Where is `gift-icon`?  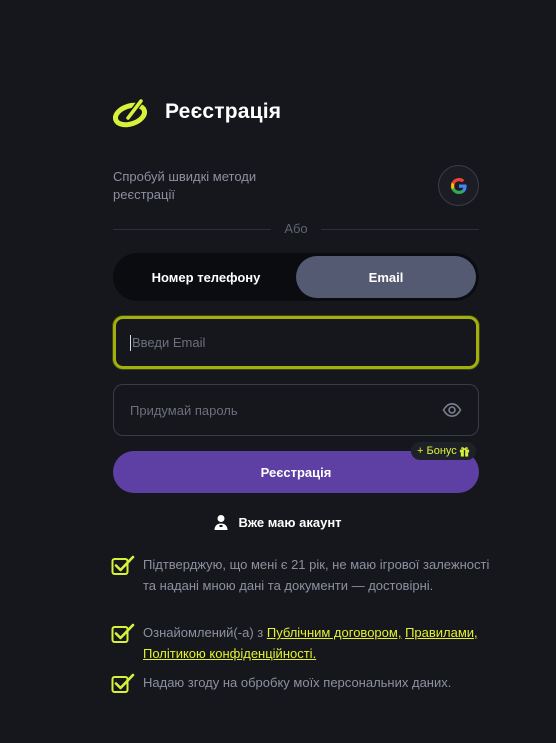 gift-icon is located at coordinates (464, 451).